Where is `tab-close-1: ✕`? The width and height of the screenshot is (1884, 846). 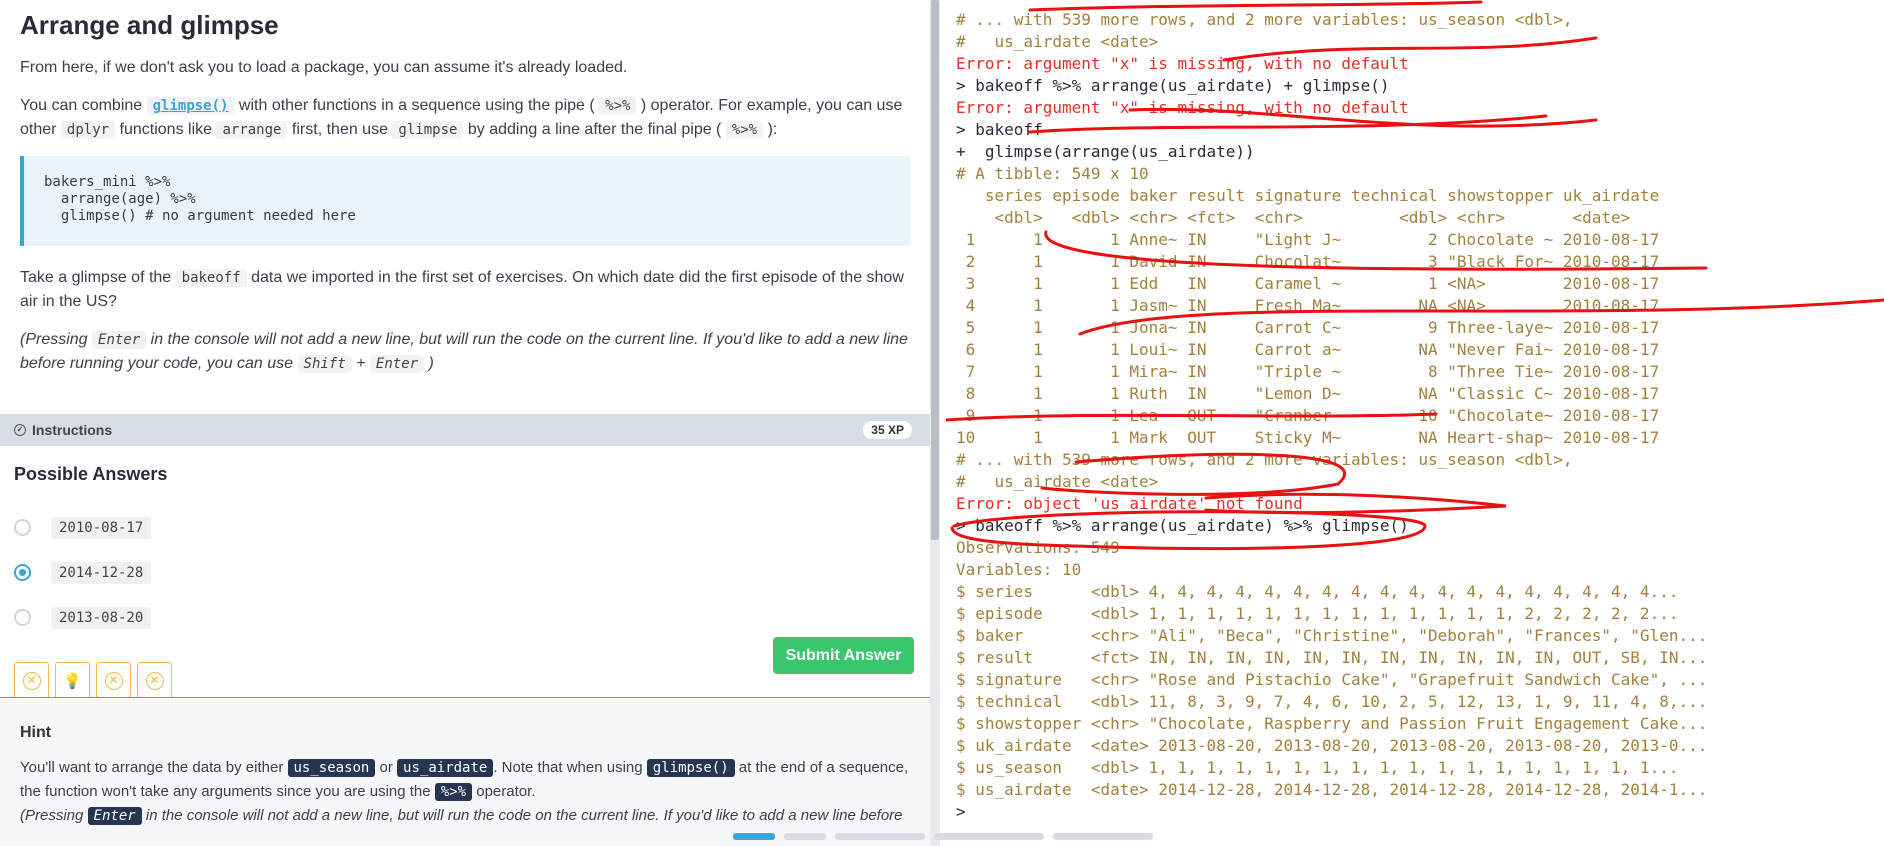 tab-close-1: ✕ is located at coordinates (31, 680).